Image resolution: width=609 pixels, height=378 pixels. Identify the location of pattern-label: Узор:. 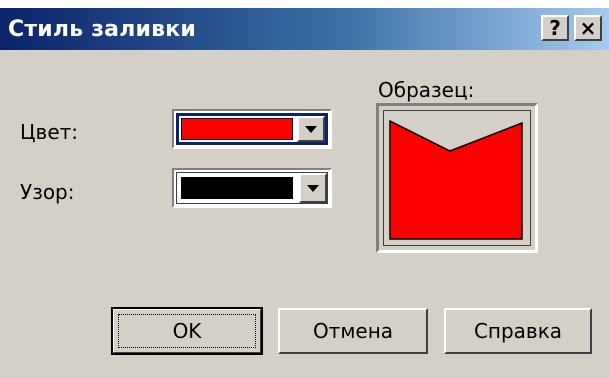
(47, 192).